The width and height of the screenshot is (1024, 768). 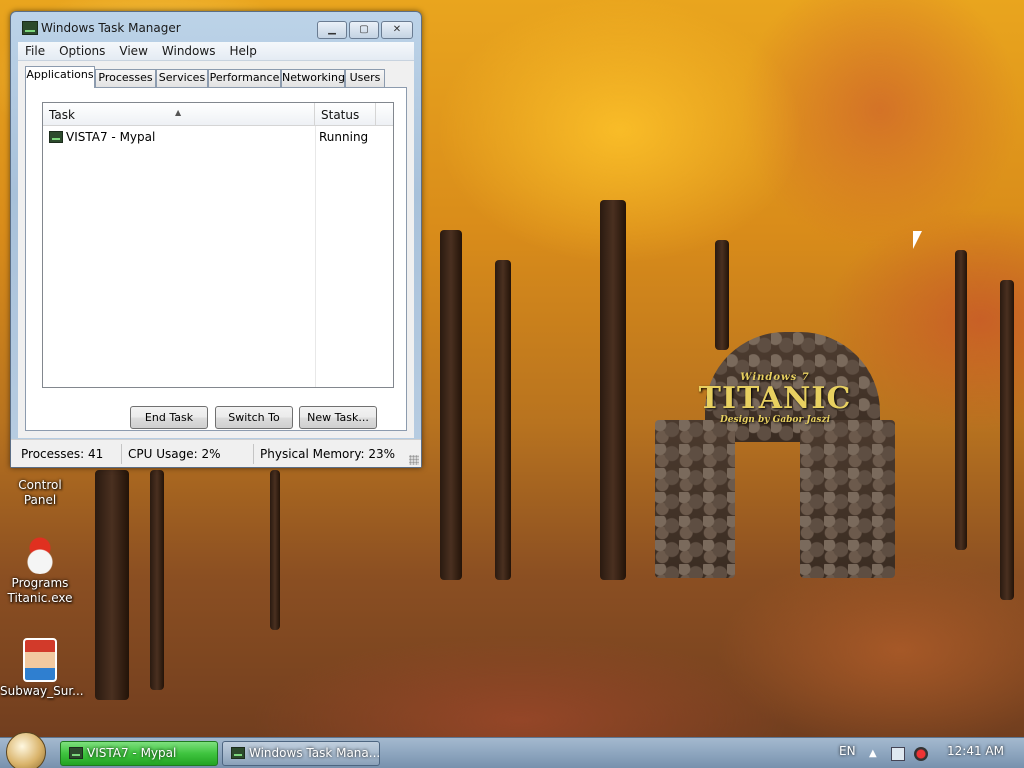 What do you see at coordinates (313, 78) in the screenshot?
I see `tab-networking: Networking` at bounding box center [313, 78].